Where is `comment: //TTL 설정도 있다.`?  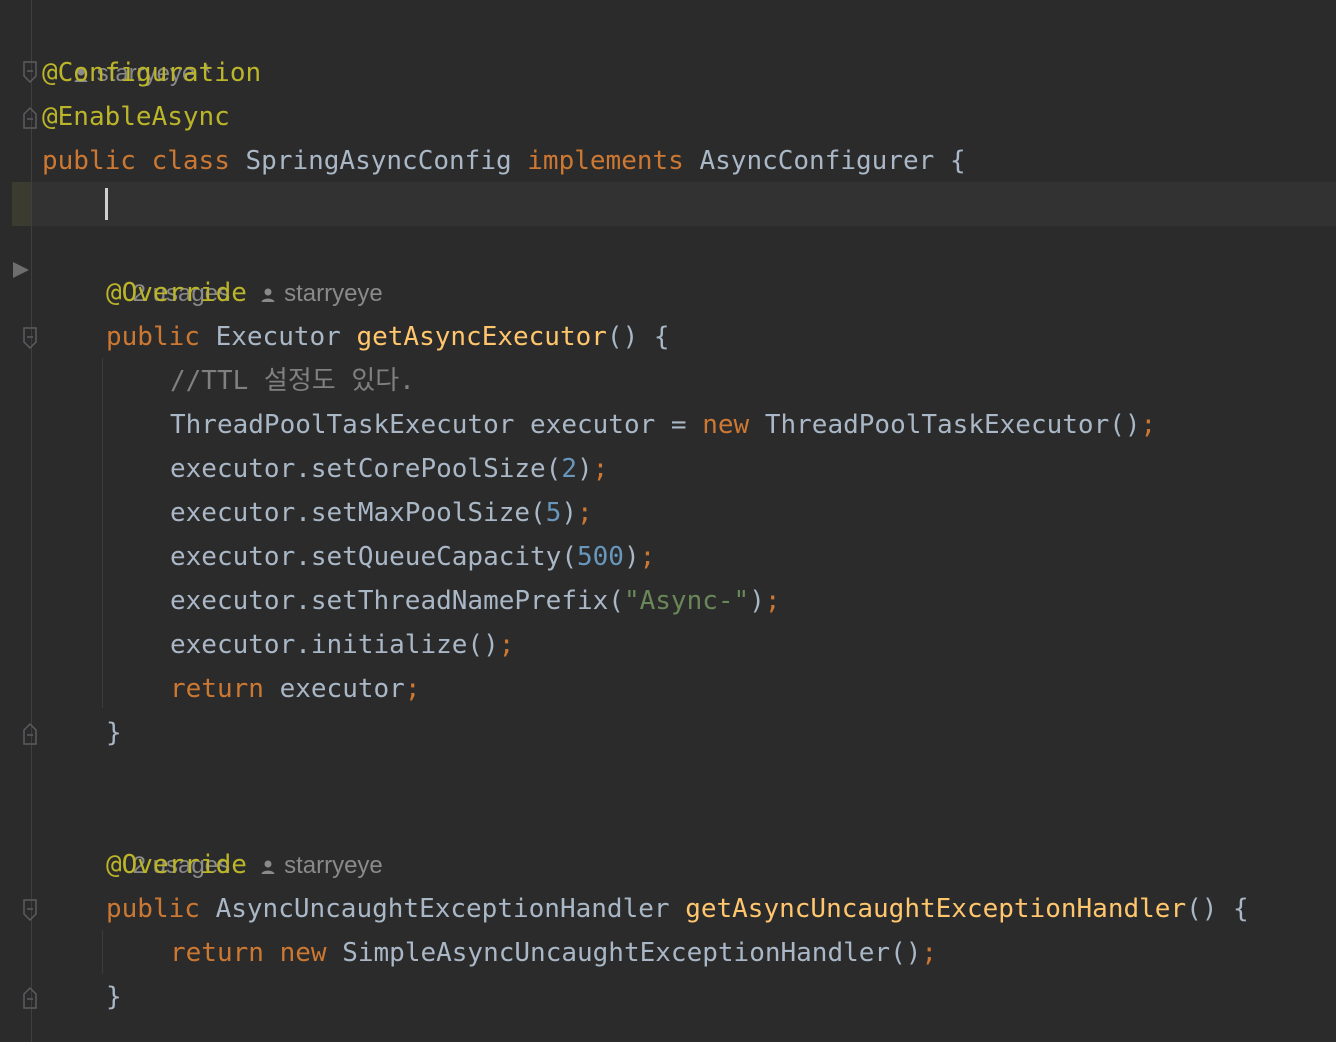 comment: //TTL 설정도 있다. is located at coordinates (292, 381).